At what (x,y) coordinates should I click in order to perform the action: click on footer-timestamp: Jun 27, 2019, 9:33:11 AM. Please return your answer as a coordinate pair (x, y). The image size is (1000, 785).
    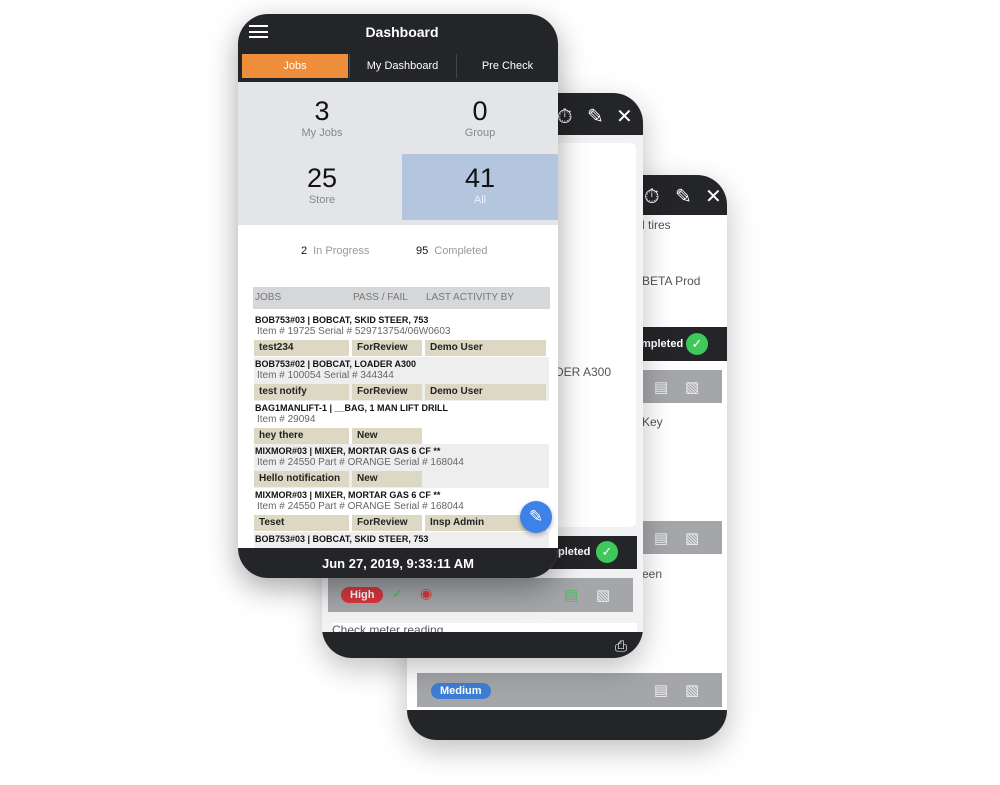
    Looking at the image, I should click on (398, 563).